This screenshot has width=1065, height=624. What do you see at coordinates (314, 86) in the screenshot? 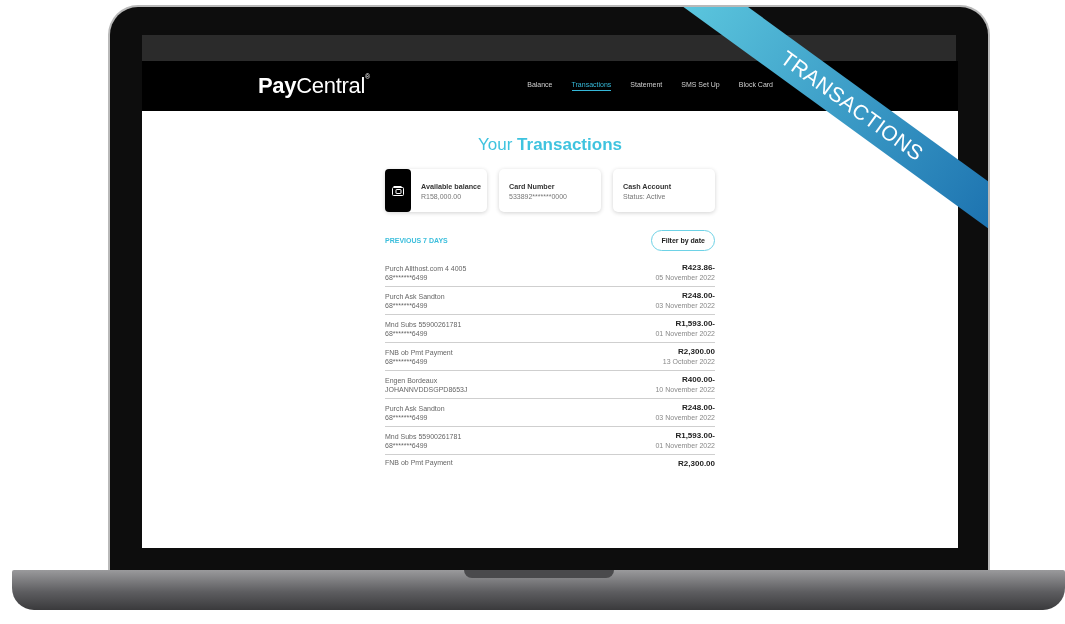
I see `brand-logo: PayCentral$^{®}$` at bounding box center [314, 86].